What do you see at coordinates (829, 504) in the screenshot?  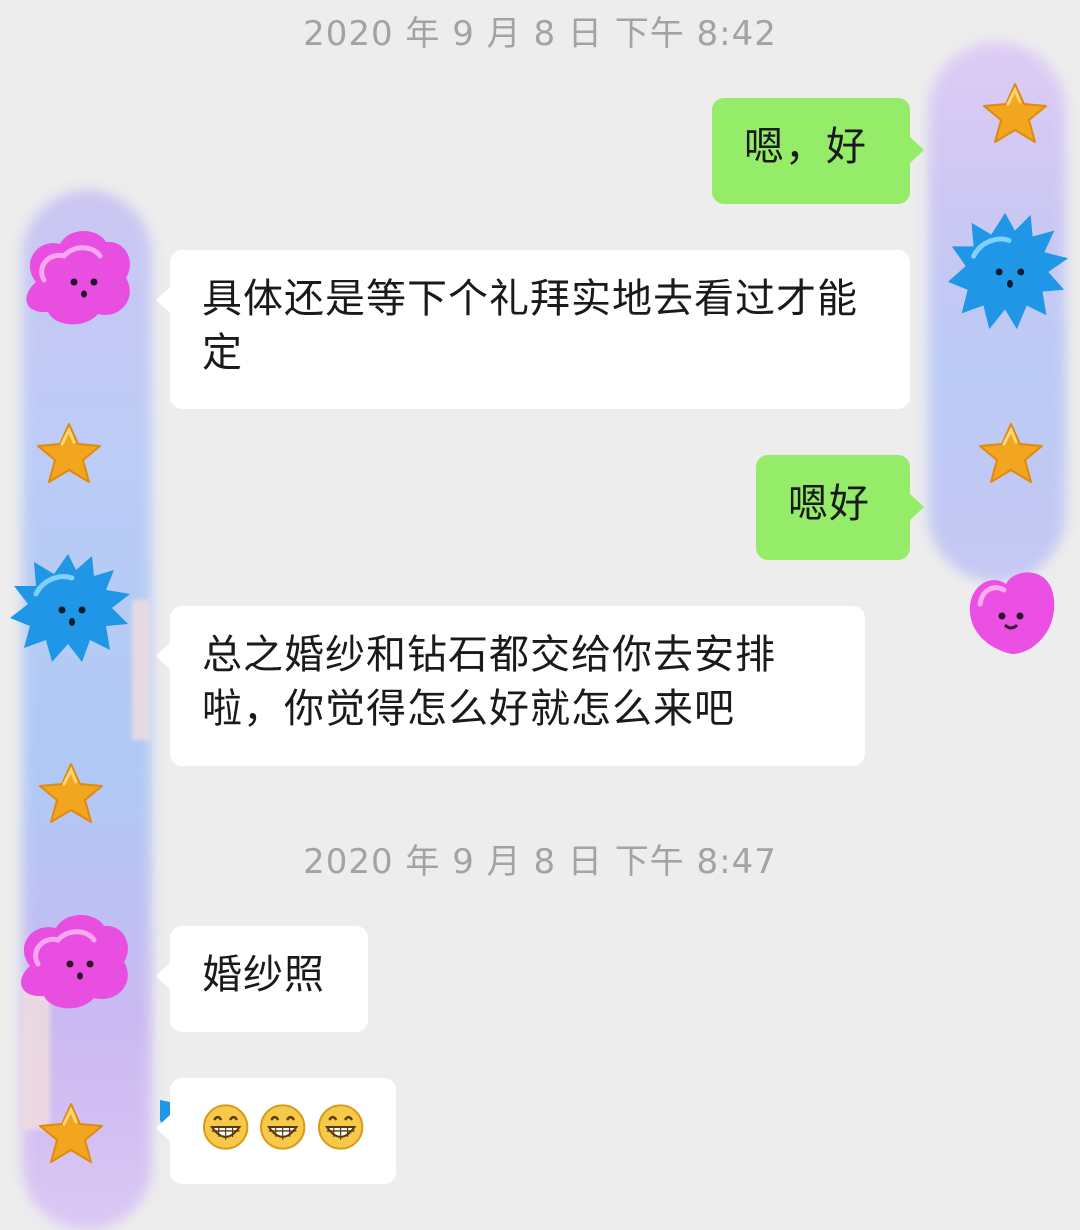 I see `message-text: 嗯好` at bounding box center [829, 504].